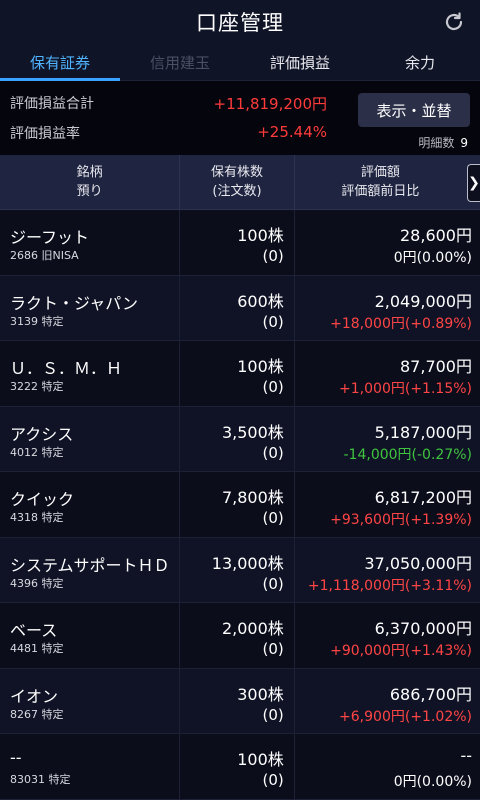 The width and height of the screenshot is (480, 800). What do you see at coordinates (401, 651) in the screenshot?
I see `day-change: +90,000円(+1.43%)` at bounding box center [401, 651].